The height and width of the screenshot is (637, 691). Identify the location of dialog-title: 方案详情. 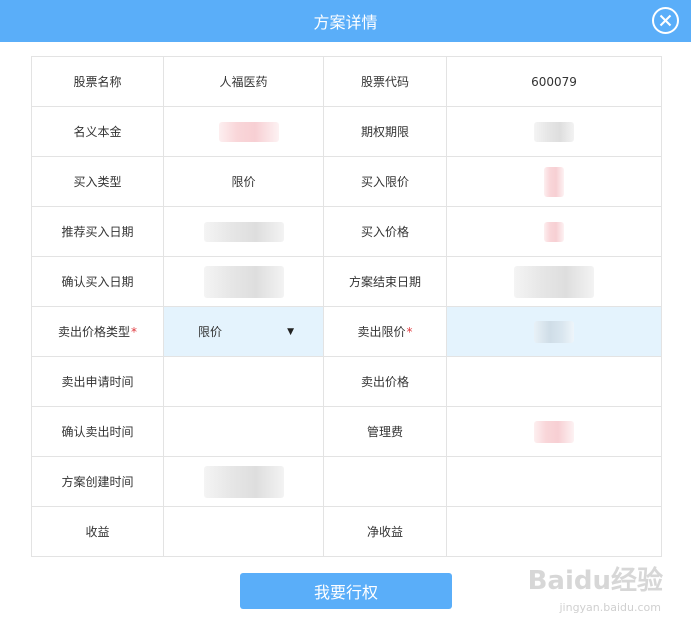
(345, 22).